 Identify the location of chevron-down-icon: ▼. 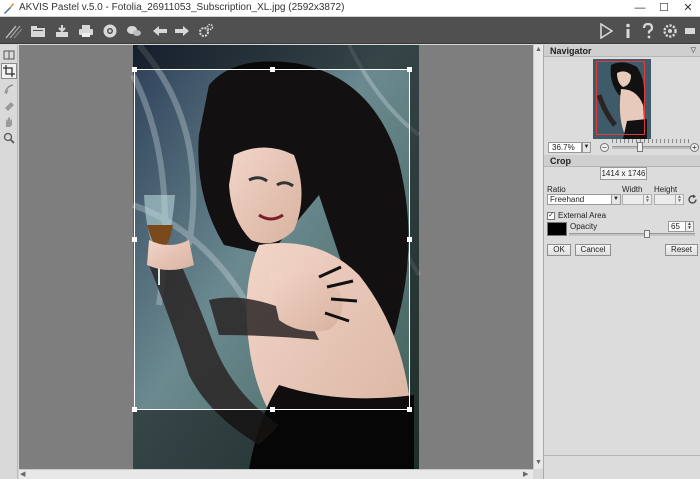
(615, 199).